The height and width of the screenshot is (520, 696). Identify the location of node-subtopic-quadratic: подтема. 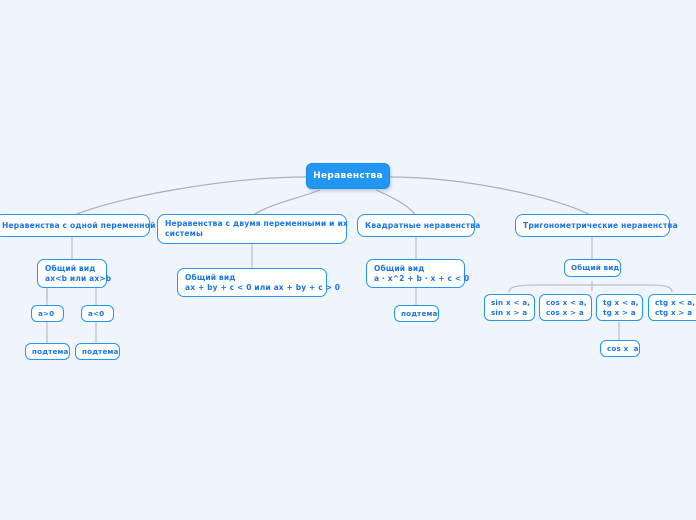
(416, 313).